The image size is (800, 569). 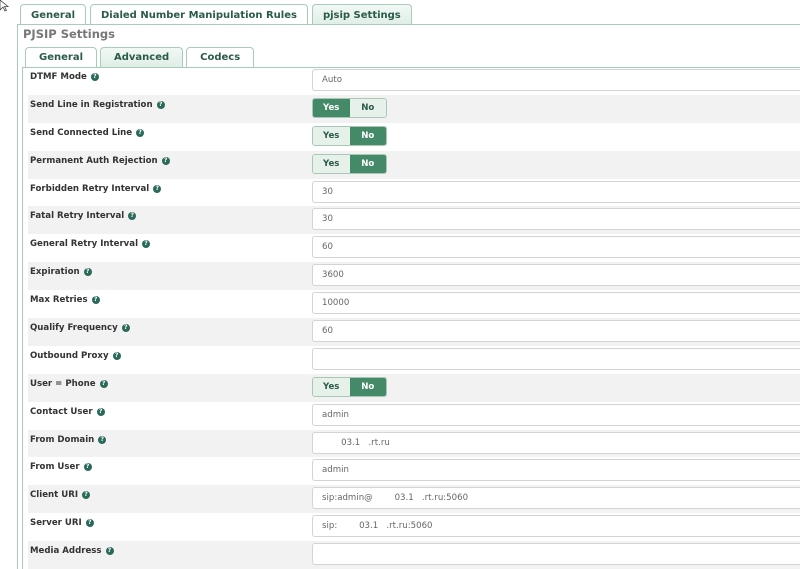 What do you see at coordinates (414, 108) in the screenshot?
I see `setting-row-send-line-in-registration: Send Line in Registration? Yes No` at bounding box center [414, 108].